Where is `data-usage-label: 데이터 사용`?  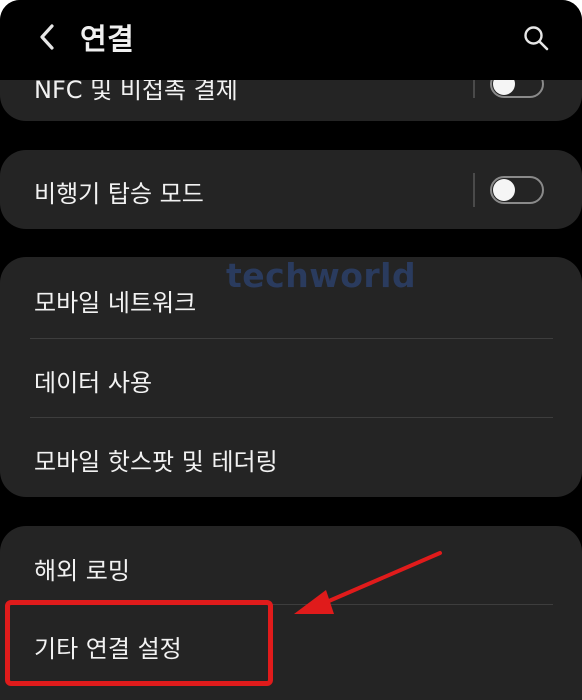
data-usage-label: 데이터 사용 is located at coordinates (93, 383).